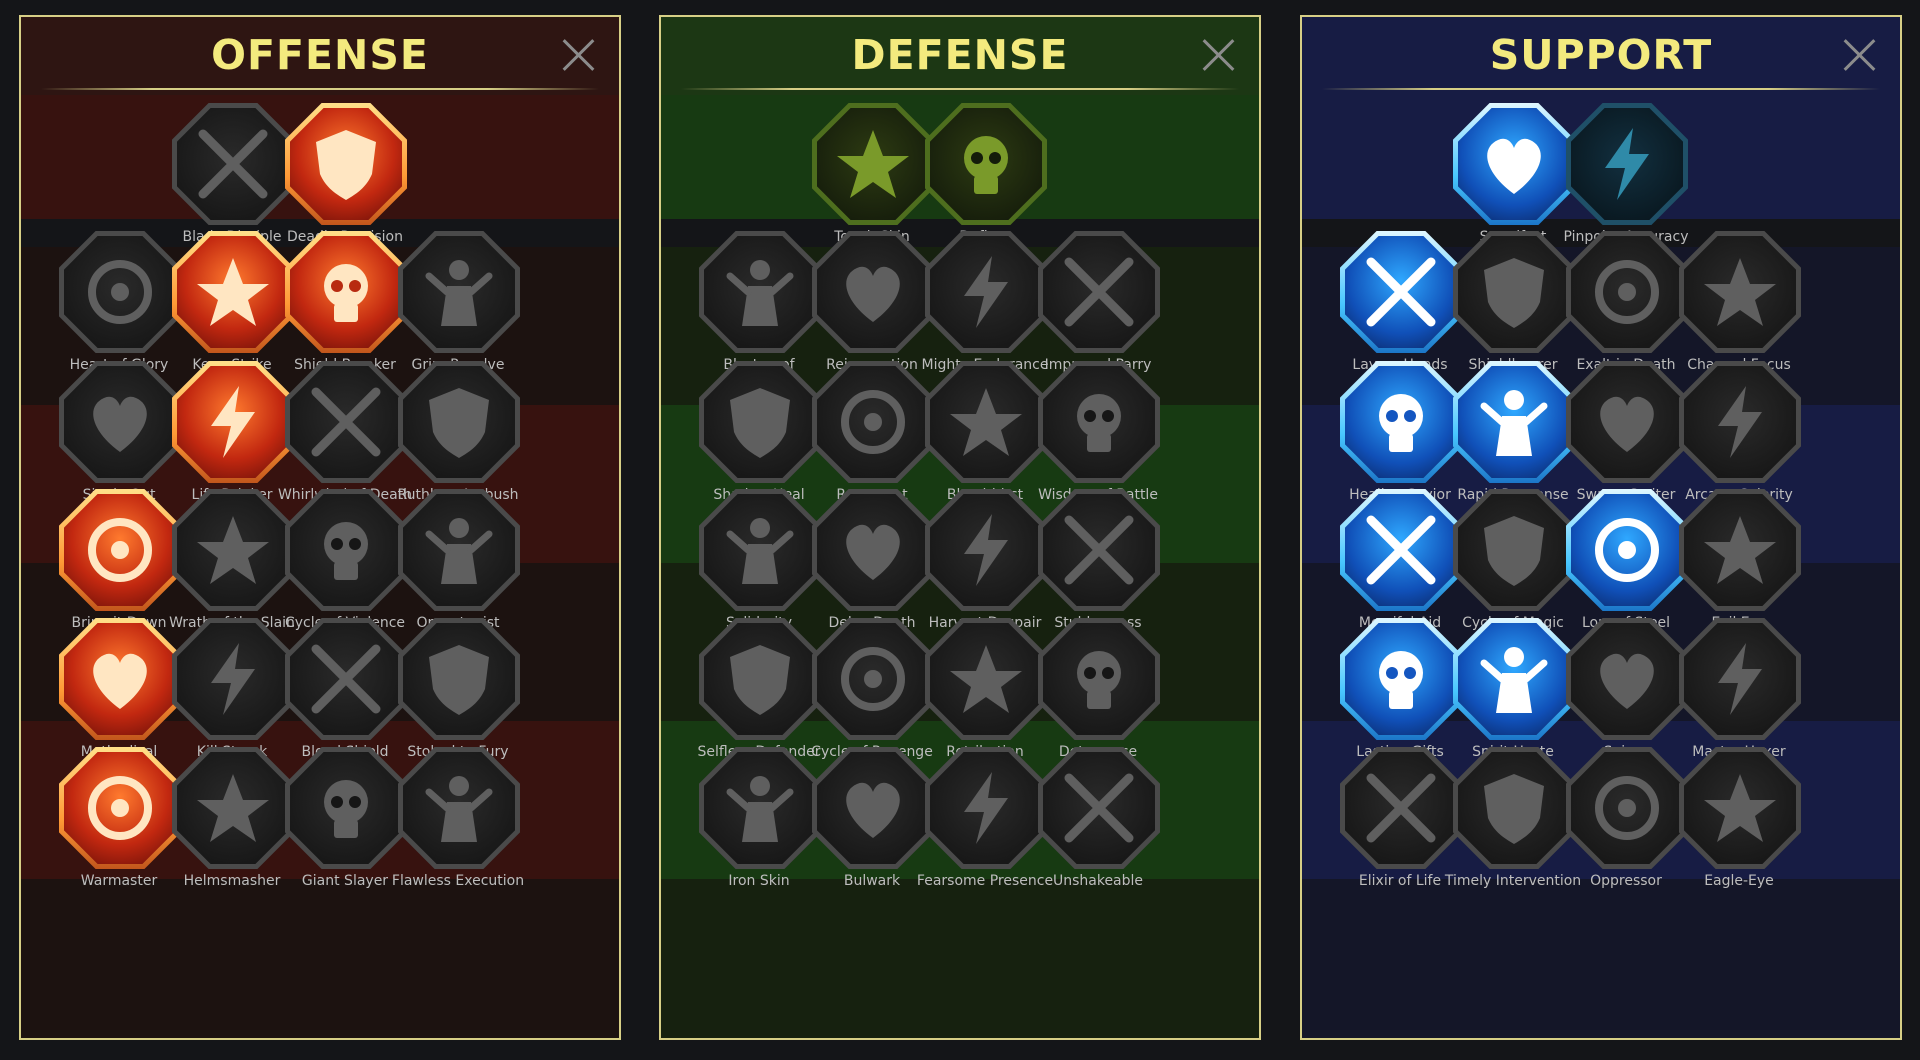 This screenshot has height=1060, width=1920. What do you see at coordinates (873, 679) in the screenshot?
I see `blood-drops-icon` at bounding box center [873, 679].